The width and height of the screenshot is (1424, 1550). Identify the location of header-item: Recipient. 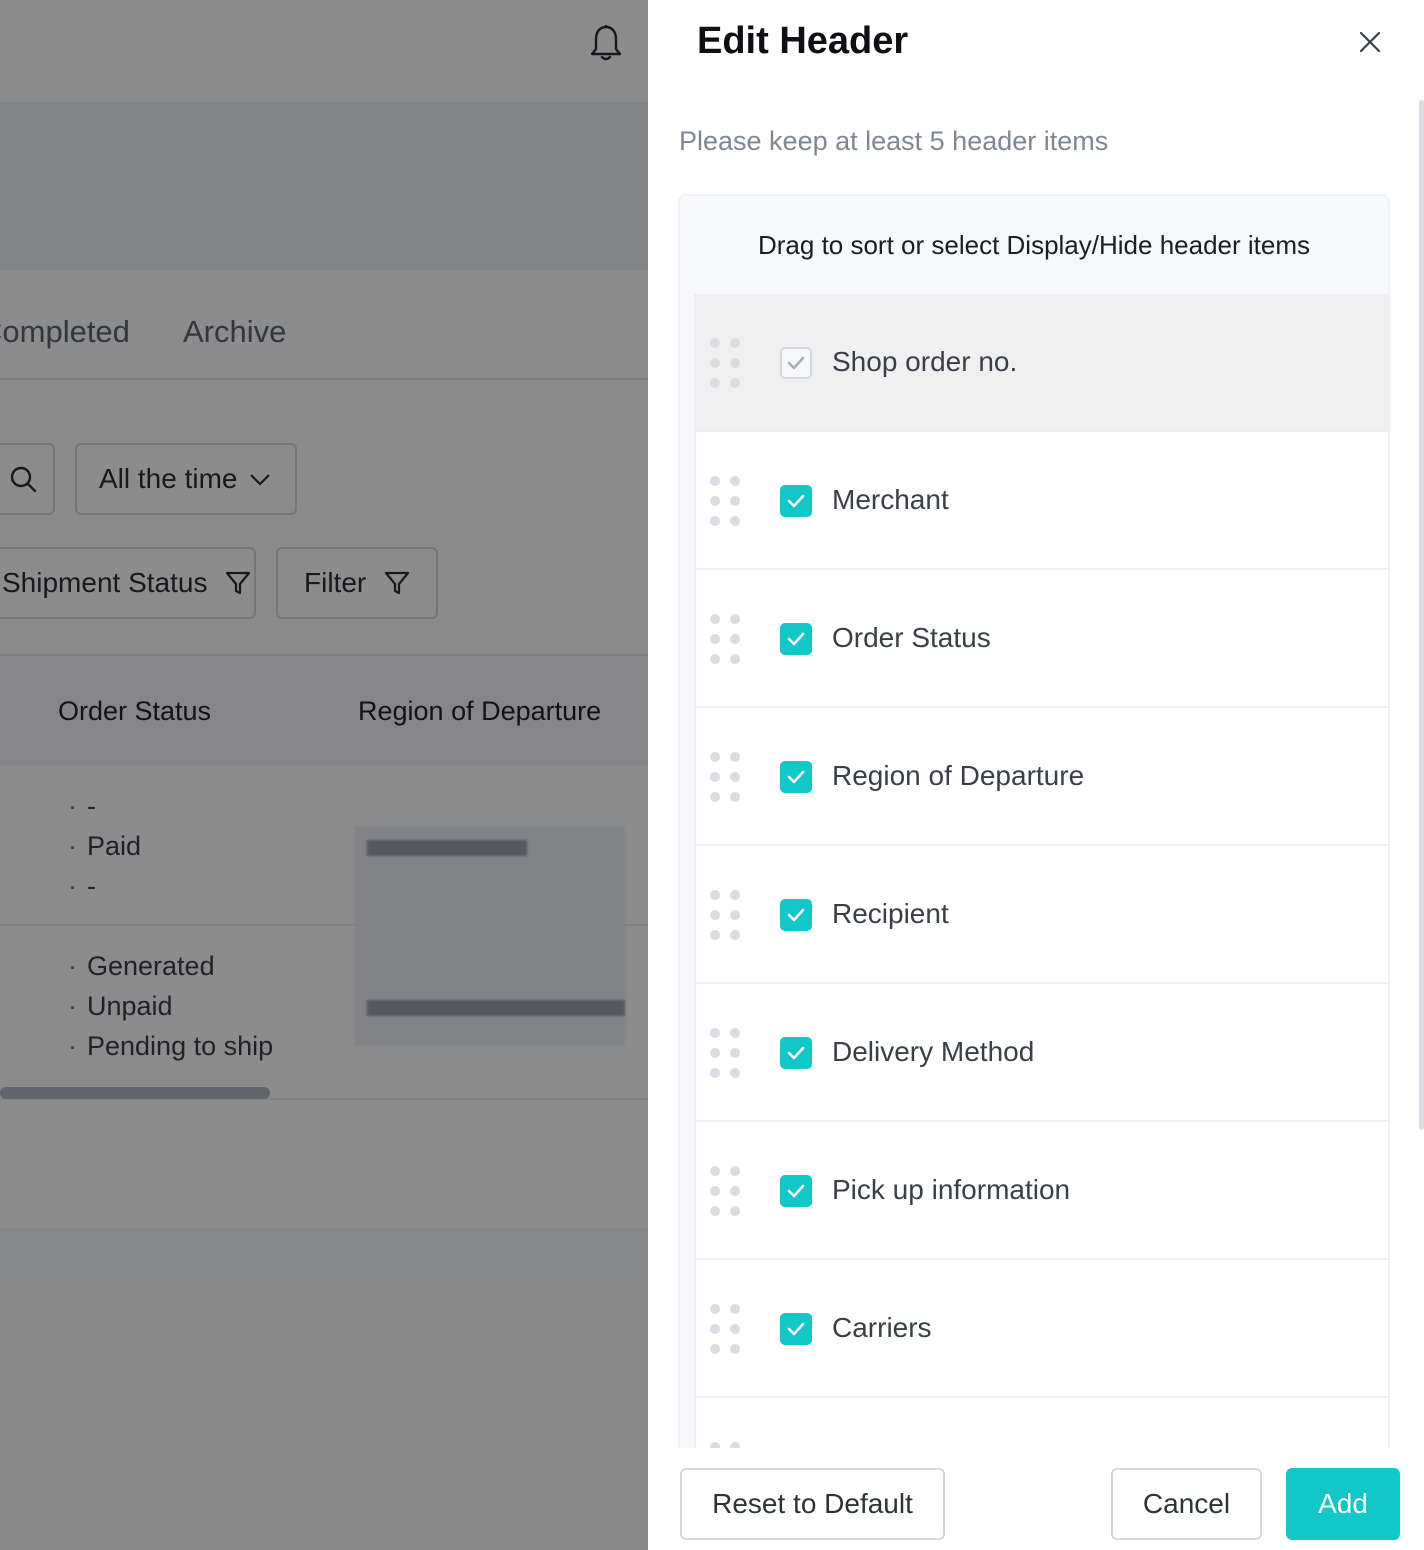
(1041, 915).